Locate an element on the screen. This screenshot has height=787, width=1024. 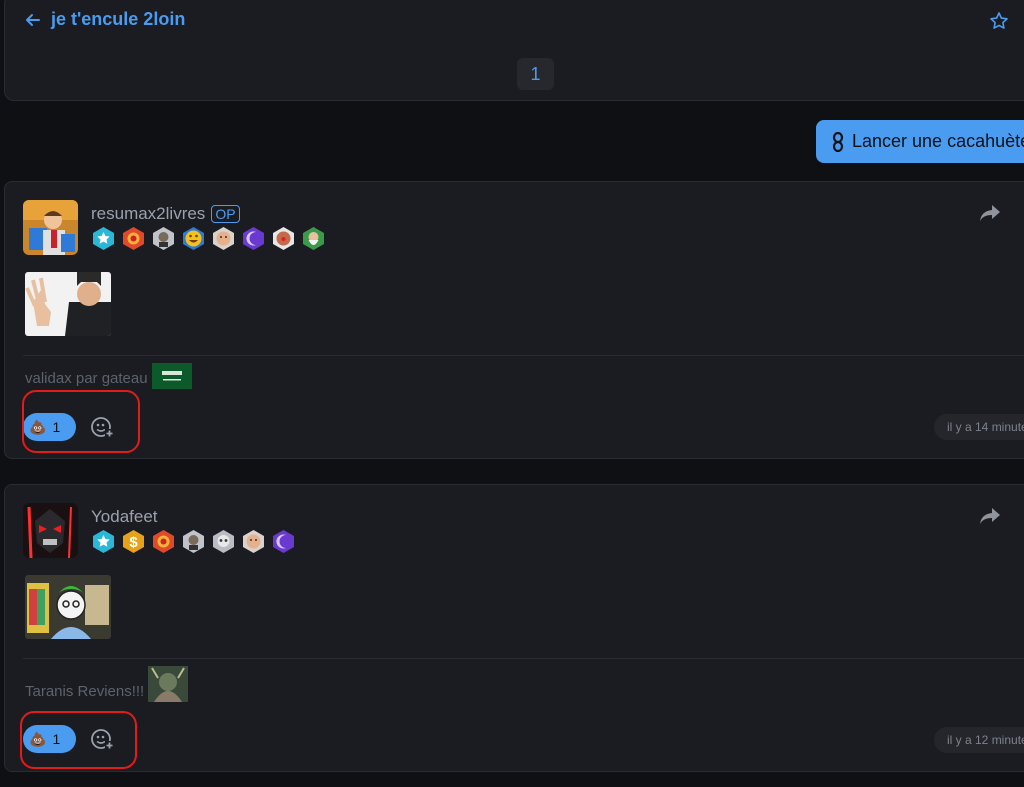
op-badge: OP is located at coordinates (225, 214).